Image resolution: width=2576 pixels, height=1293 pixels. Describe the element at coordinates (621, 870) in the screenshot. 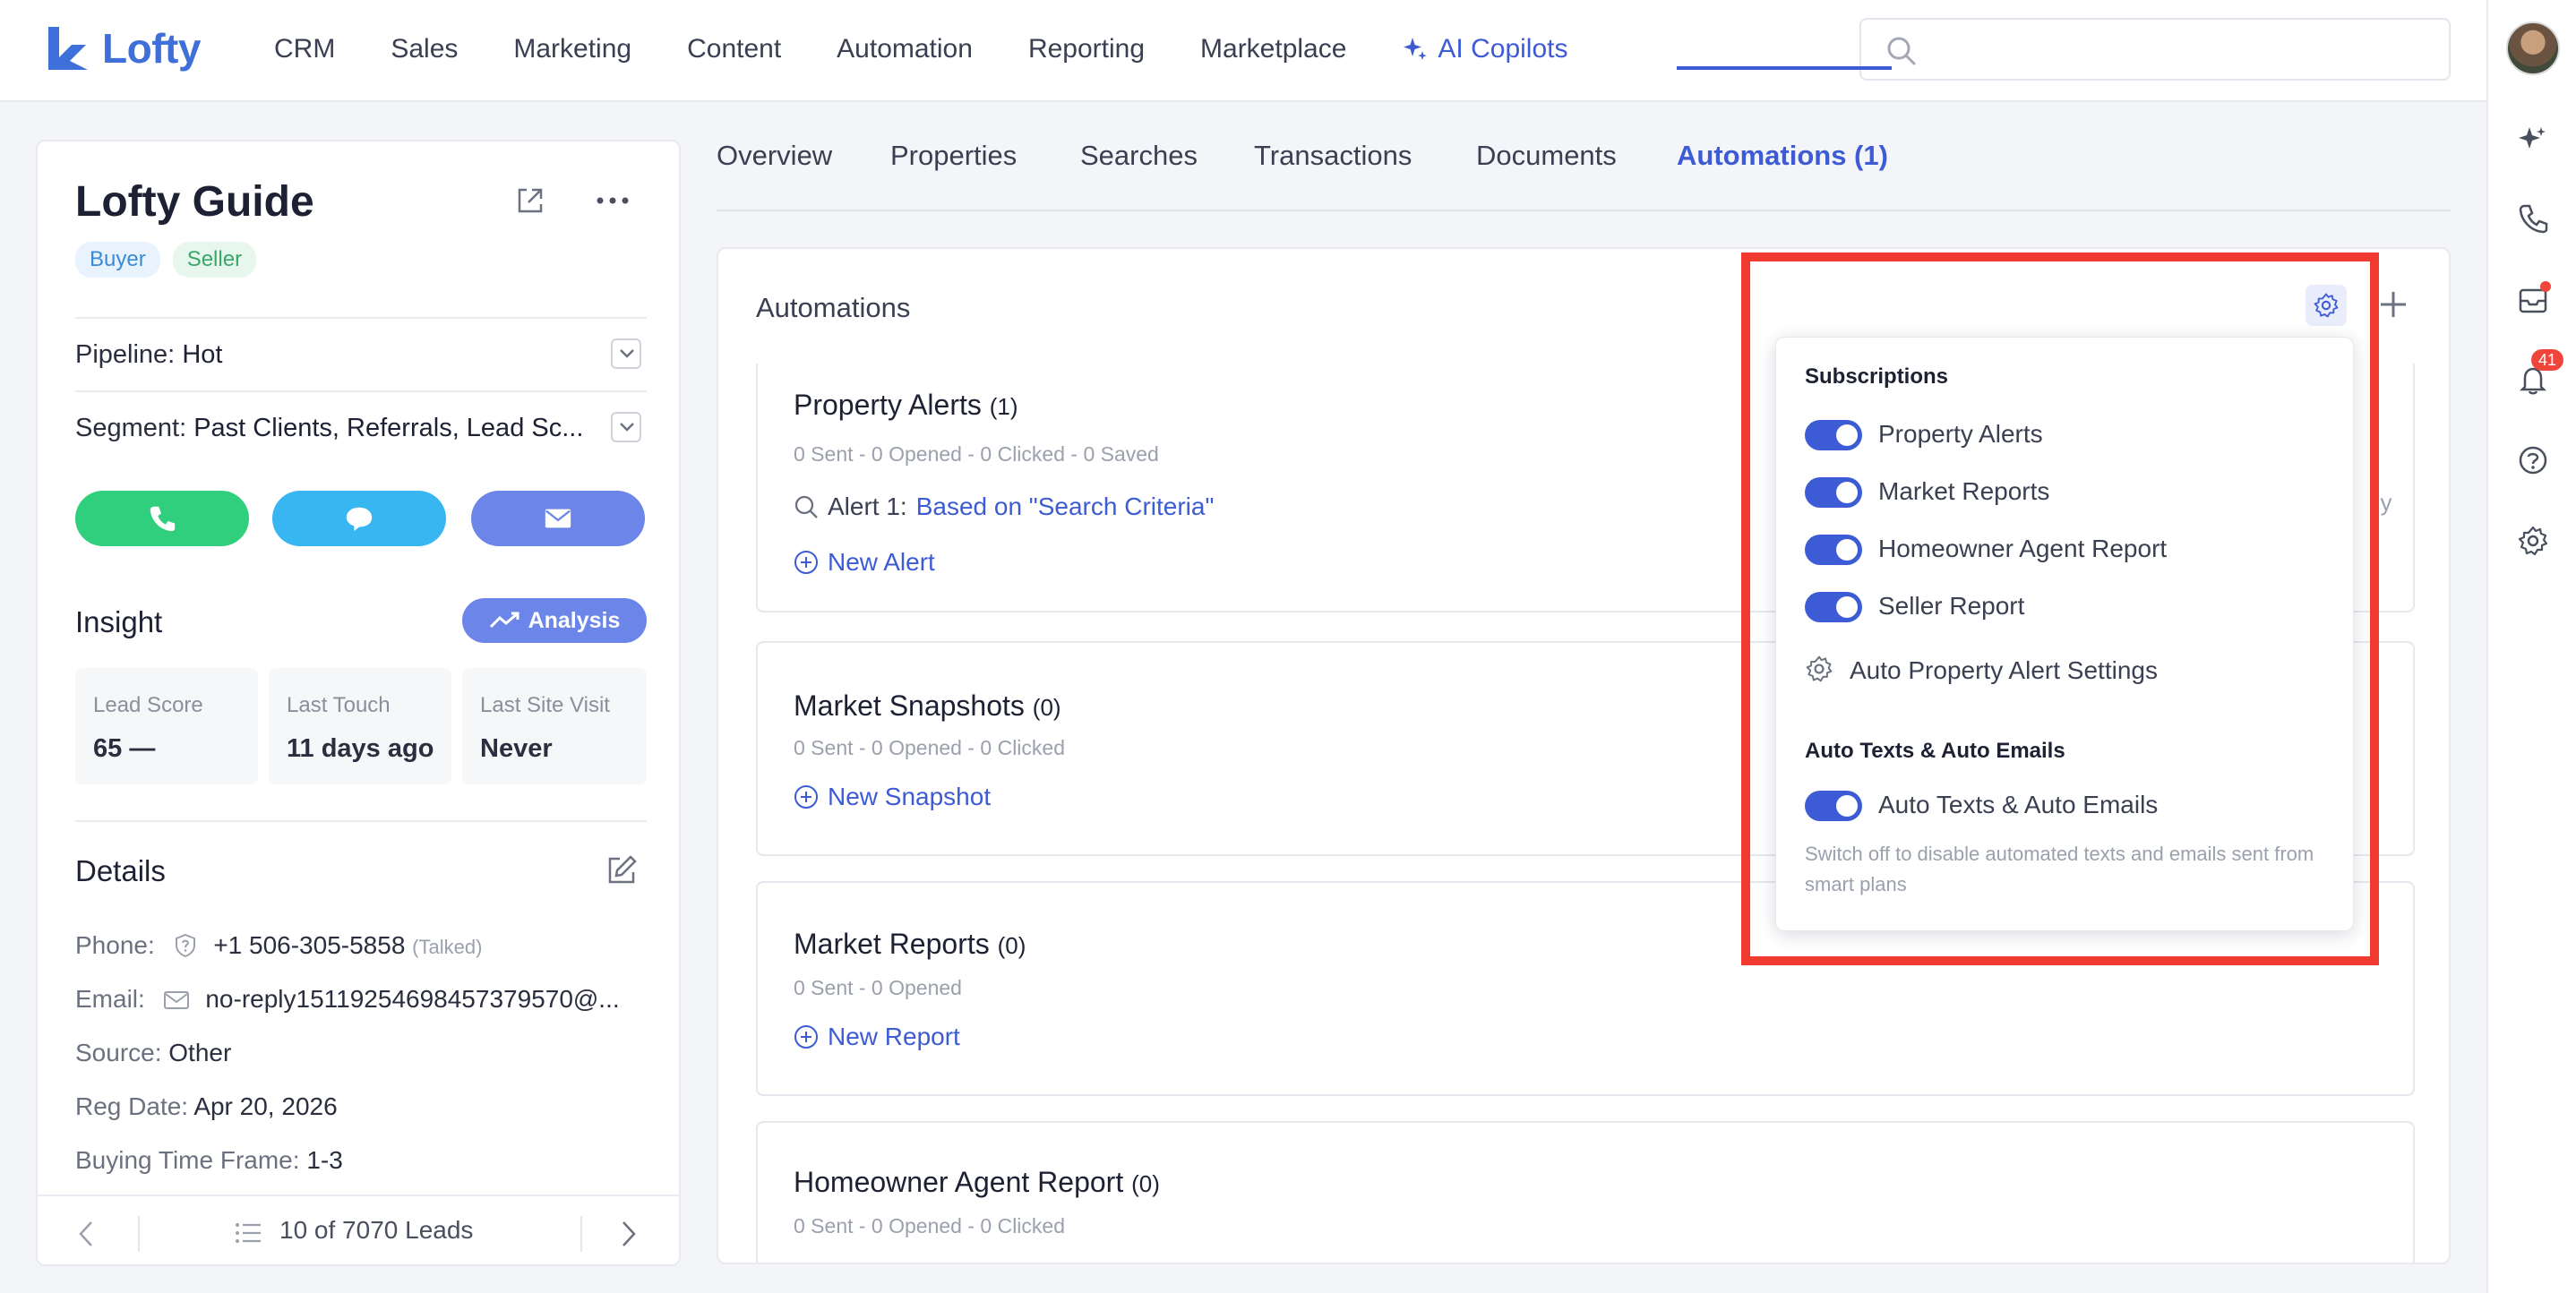

I see `edit-icon` at that location.